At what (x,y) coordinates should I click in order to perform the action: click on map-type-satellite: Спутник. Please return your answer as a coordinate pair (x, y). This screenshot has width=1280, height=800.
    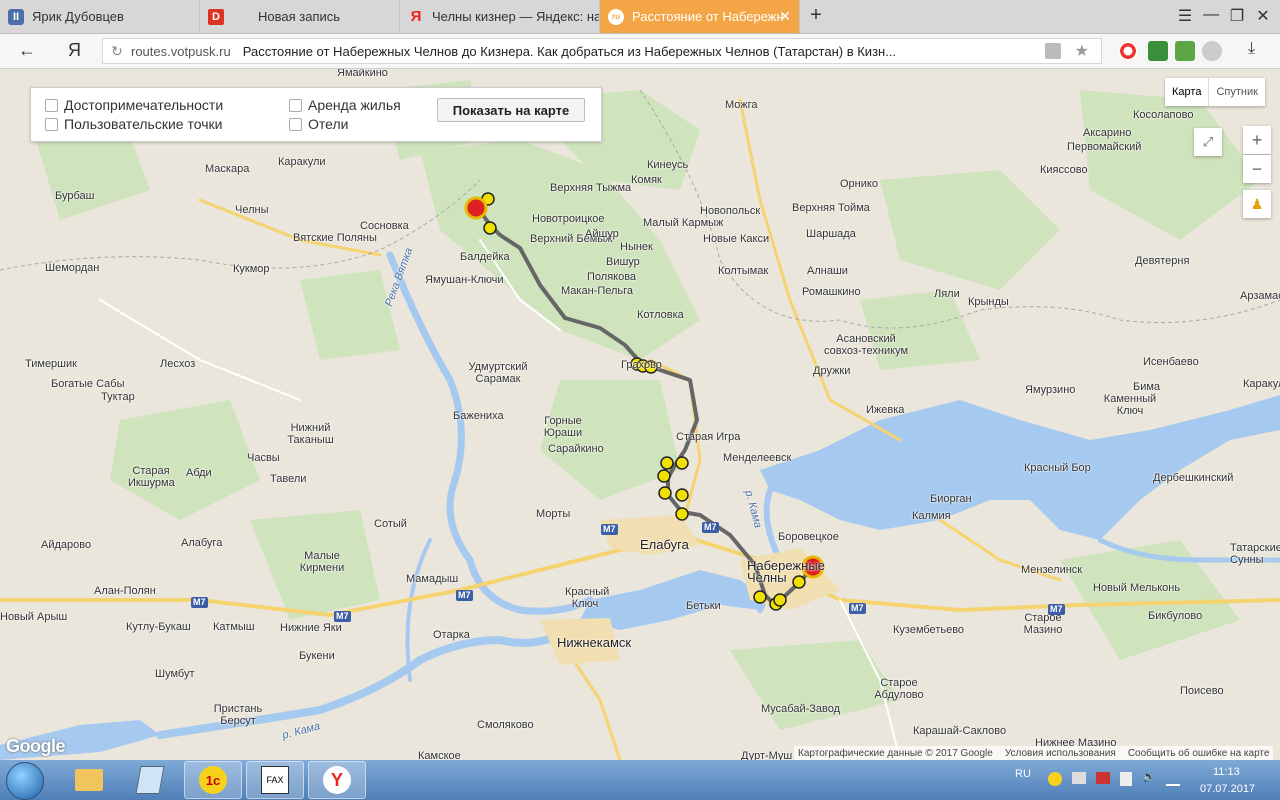
    Looking at the image, I should click on (1236, 92).